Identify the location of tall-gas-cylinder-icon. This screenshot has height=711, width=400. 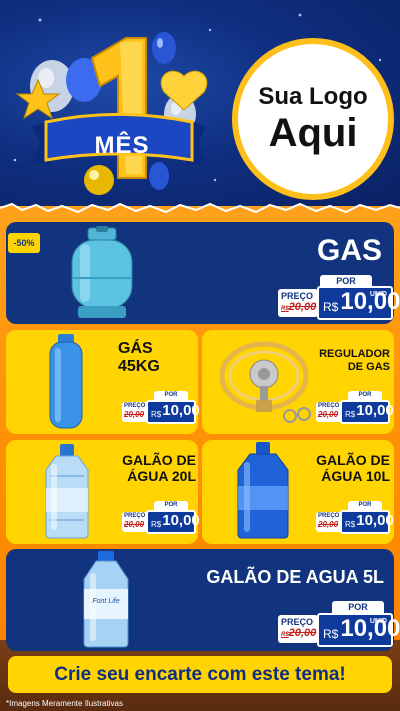
(66, 381).